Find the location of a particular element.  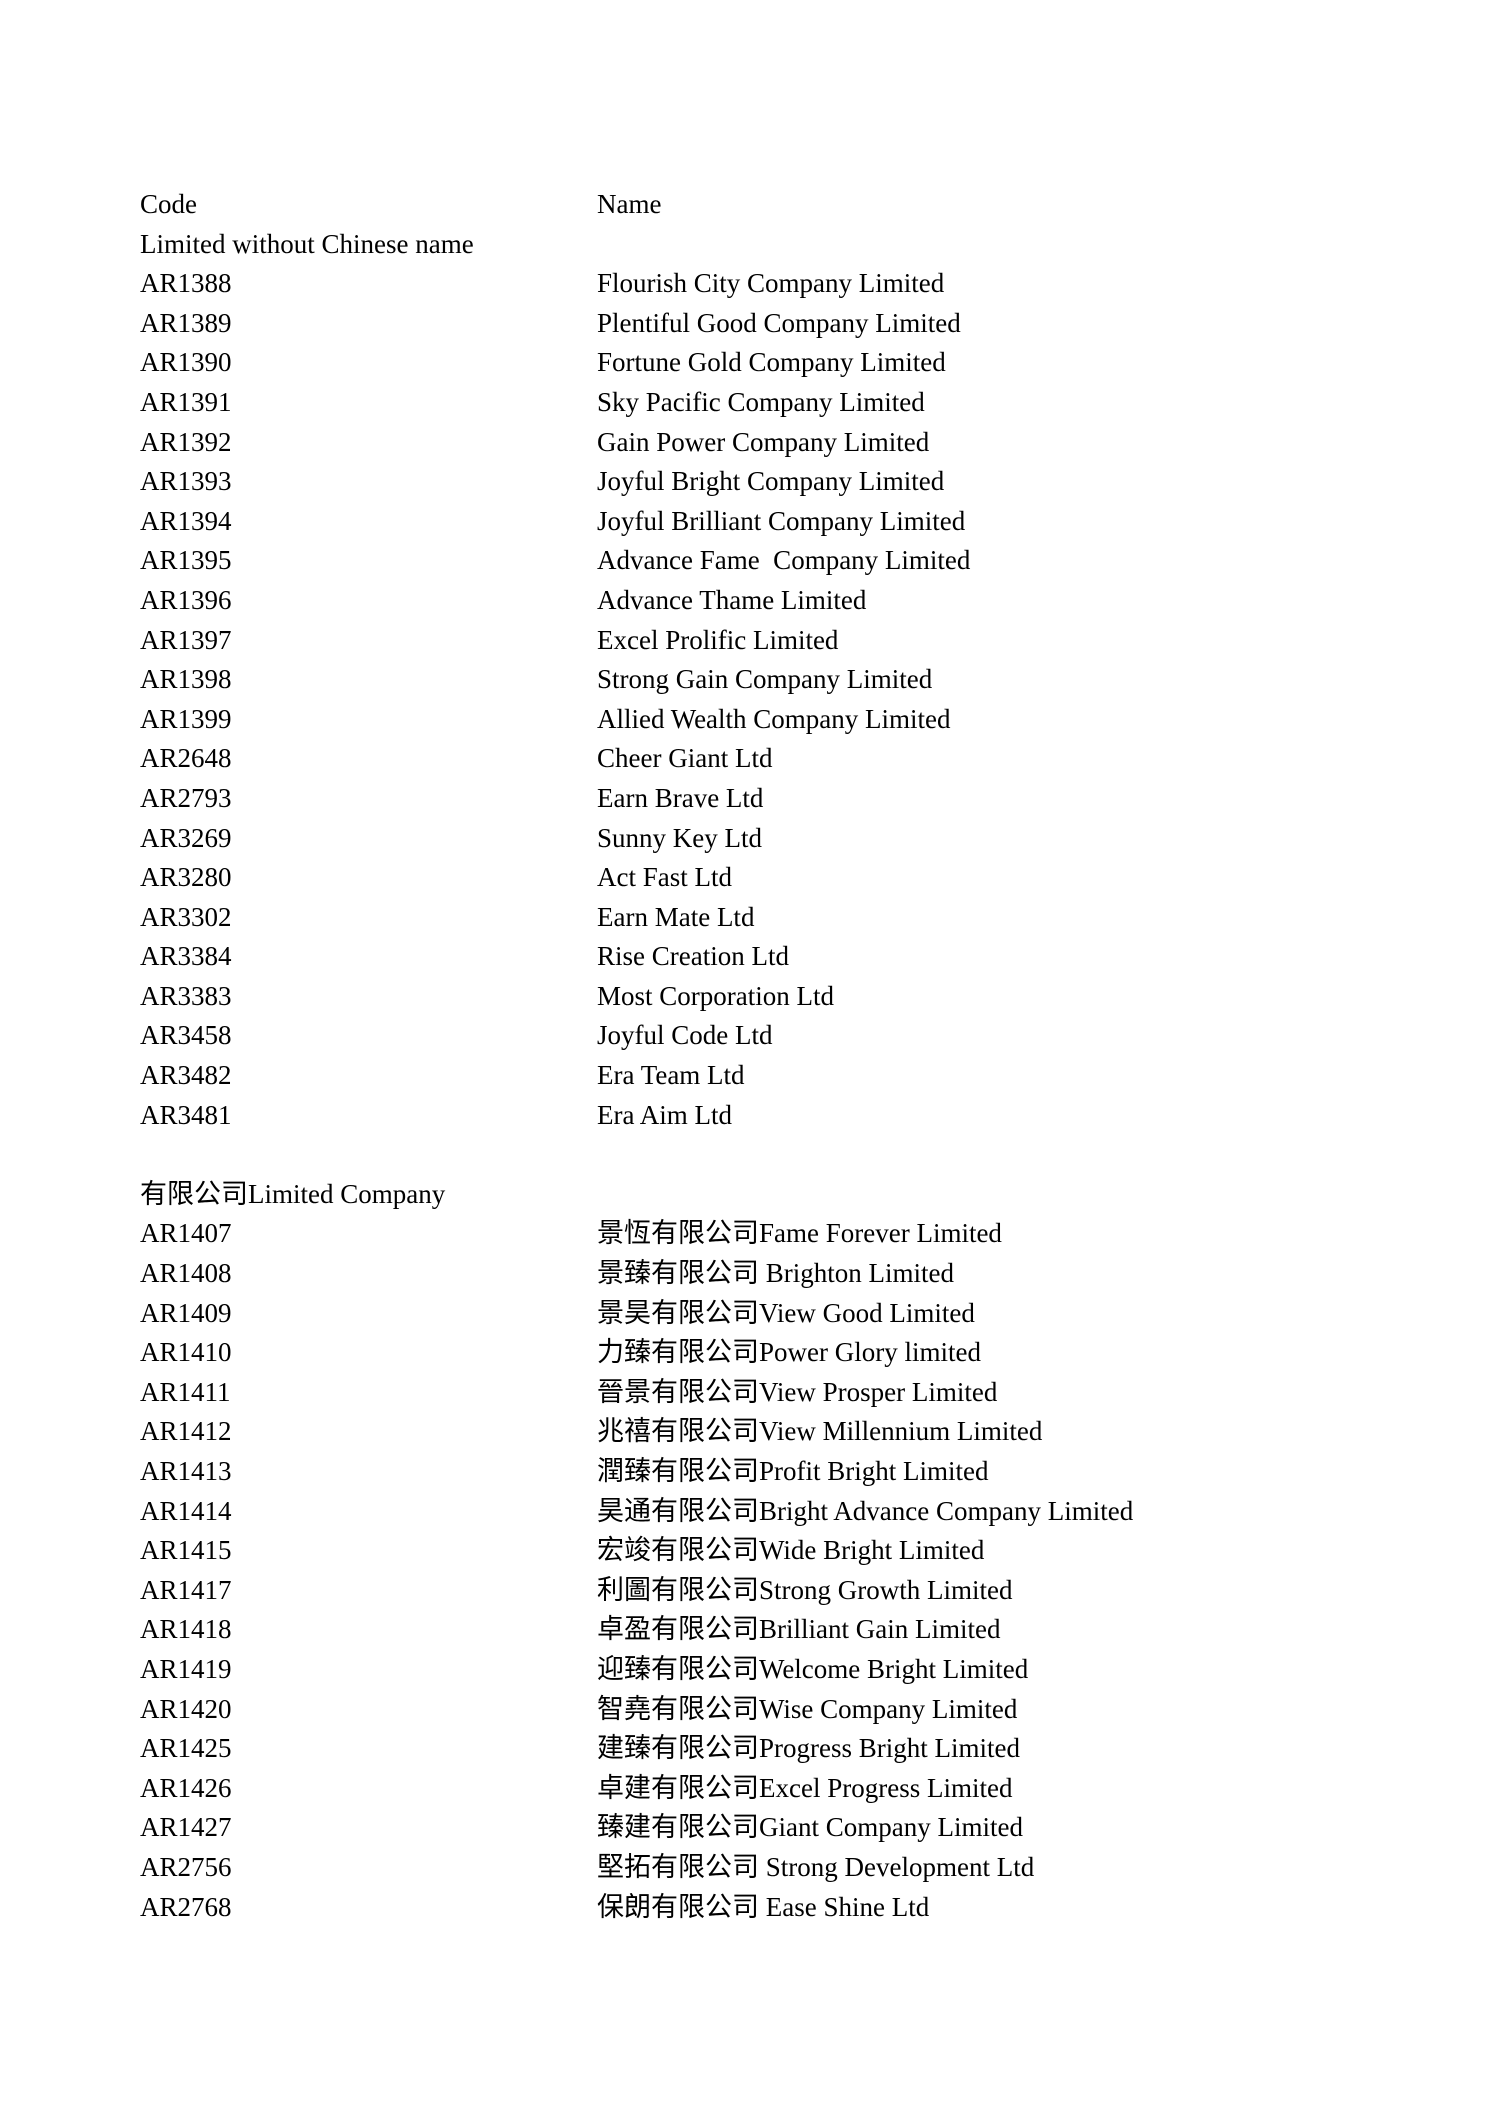

section-heading-limited-without-chinese-name: Limited without Chinese name is located at coordinates (307, 243).